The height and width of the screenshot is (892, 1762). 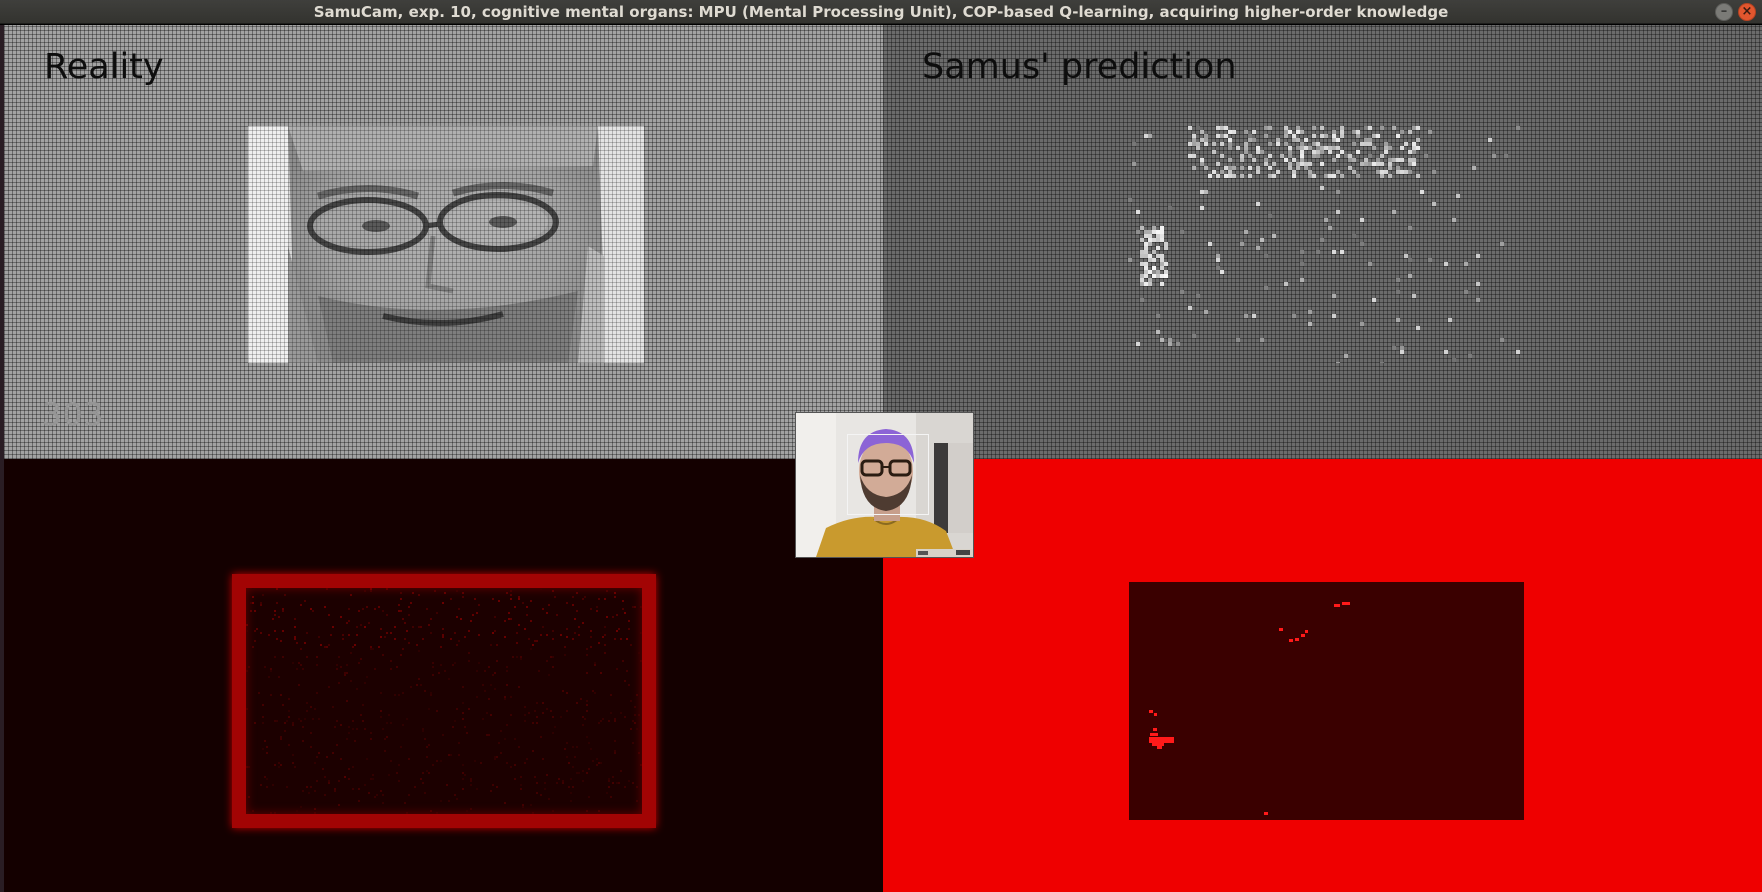 I want to click on minimize-icon: –, so click(x=1724, y=12).